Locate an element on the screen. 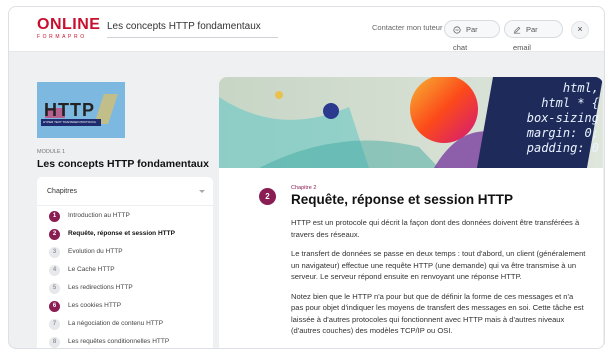 This screenshot has height=349, width=609. module-thumbnail: HTTP HYPER TEXT TRANSFER PROTOCOL is located at coordinates (81, 110).